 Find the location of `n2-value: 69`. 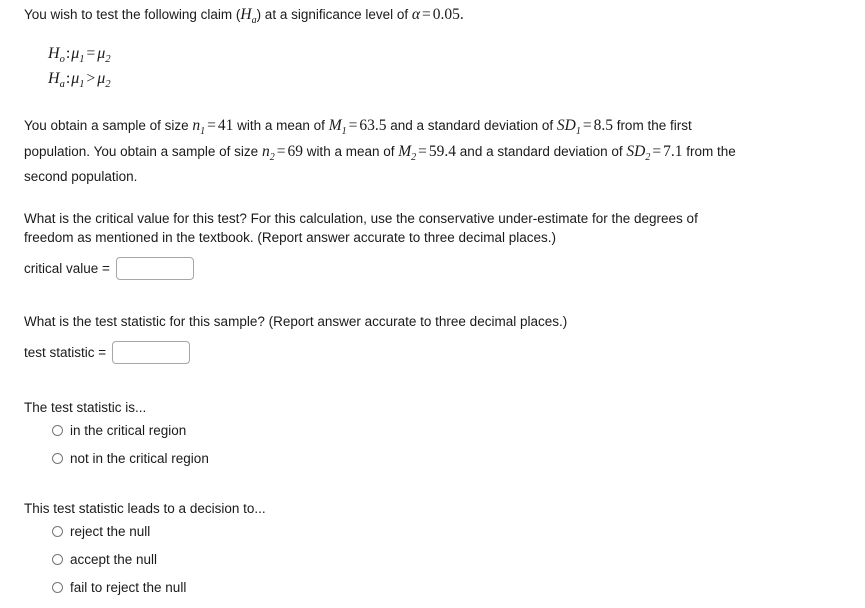

n2-value: 69 is located at coordinates (295, 151).